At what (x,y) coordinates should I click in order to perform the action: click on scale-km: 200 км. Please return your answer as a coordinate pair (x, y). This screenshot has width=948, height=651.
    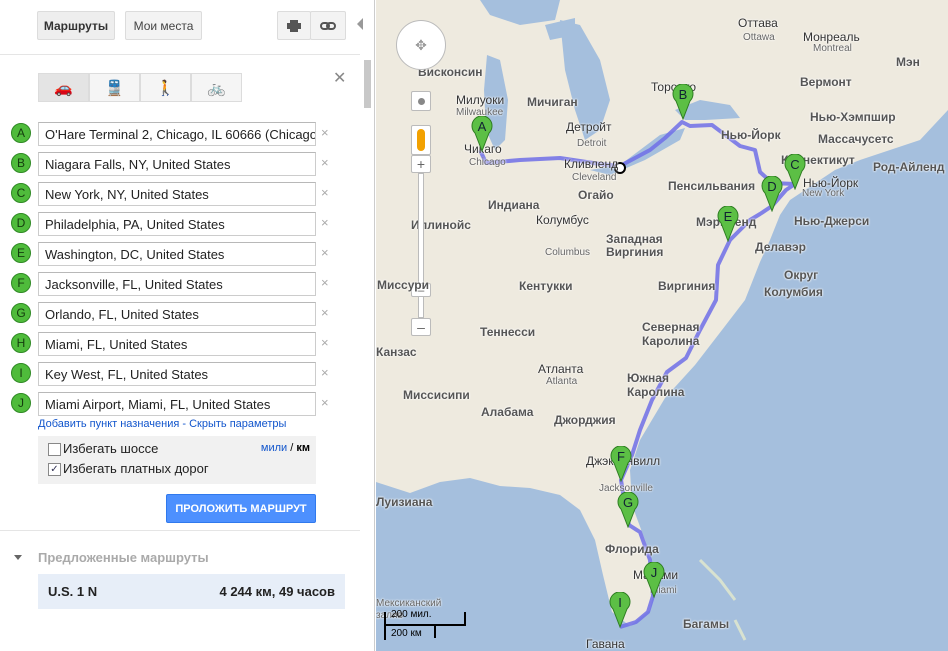
    Looking at the image, I should click on (406, 633).